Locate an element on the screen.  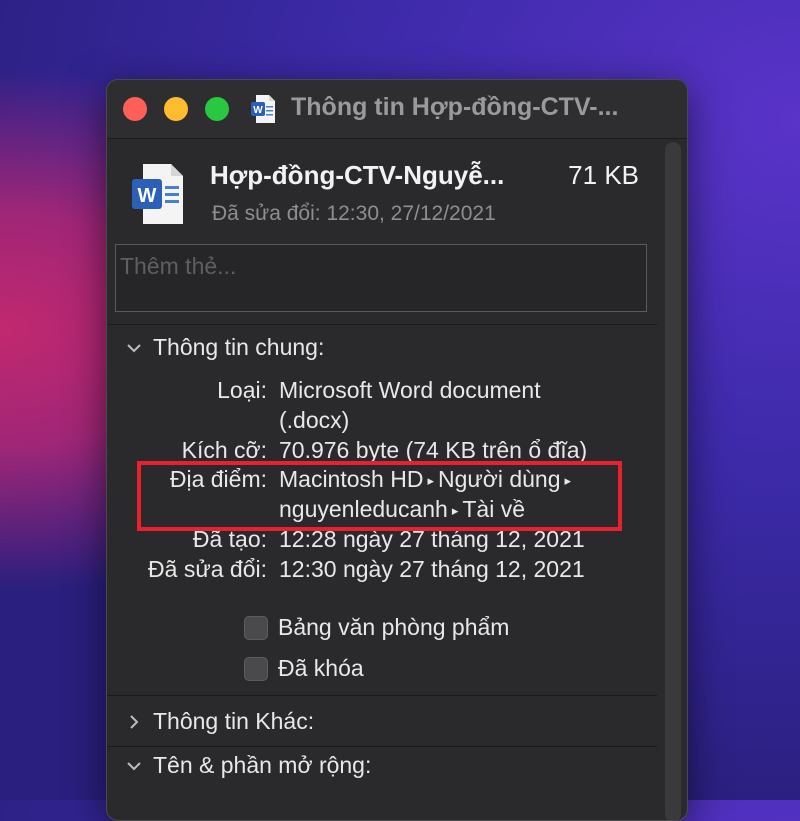
modified-row: Đã sửa đổi: 12:30 ngày 27 tháng 12, 2021 is located at coordinates (377, 569).